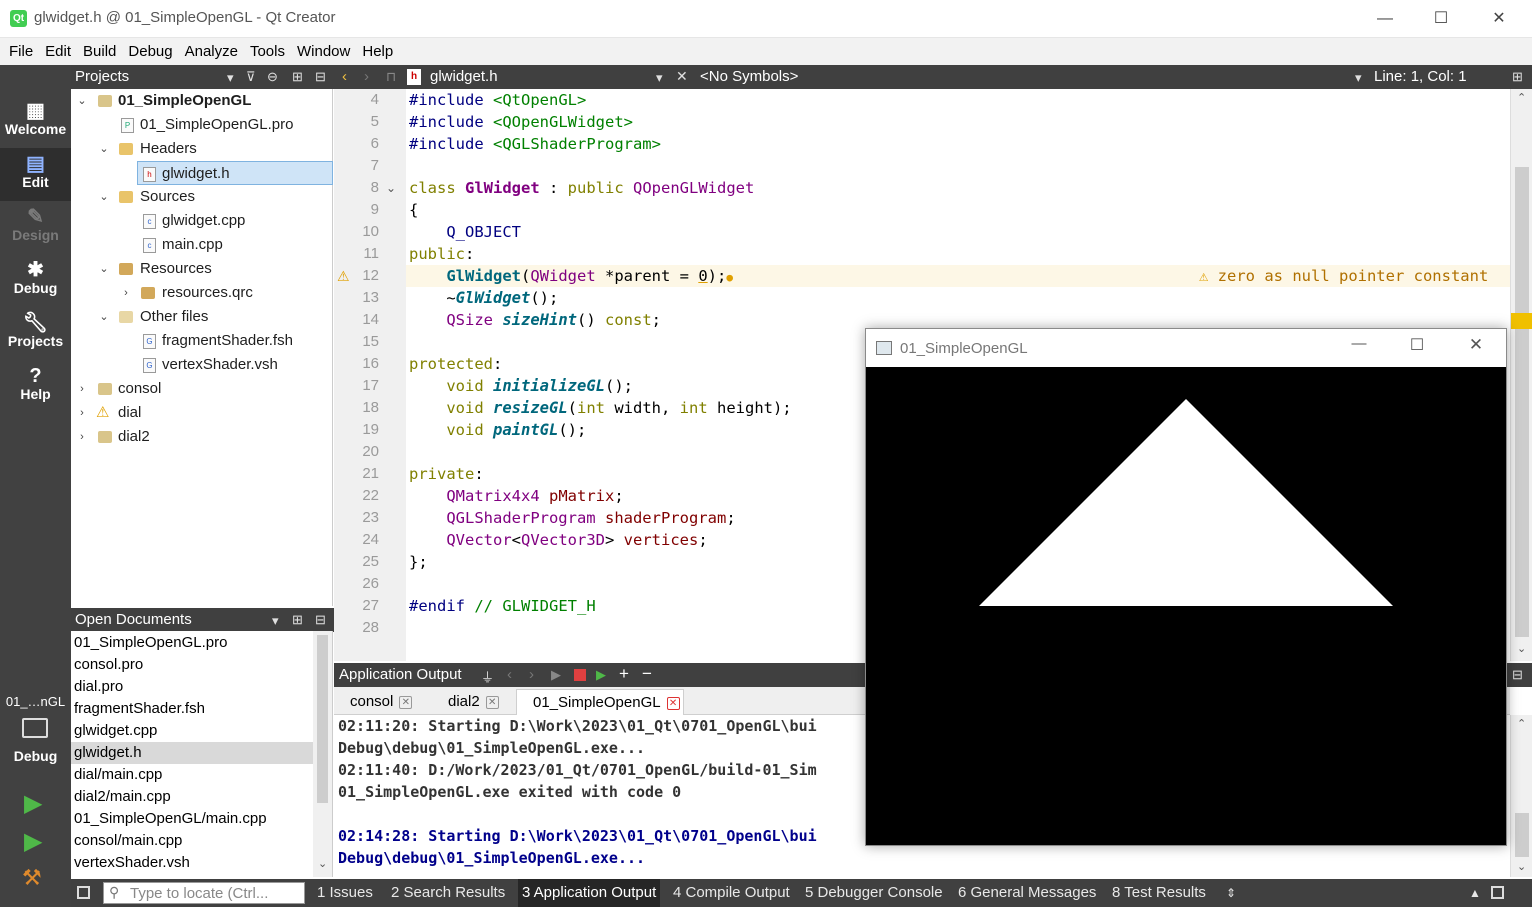 This screenshot has height=907, width=1532. Describe the element at coordinates (343, 276) in the screenshot. I see `warning-icon: ⚠` at that location.